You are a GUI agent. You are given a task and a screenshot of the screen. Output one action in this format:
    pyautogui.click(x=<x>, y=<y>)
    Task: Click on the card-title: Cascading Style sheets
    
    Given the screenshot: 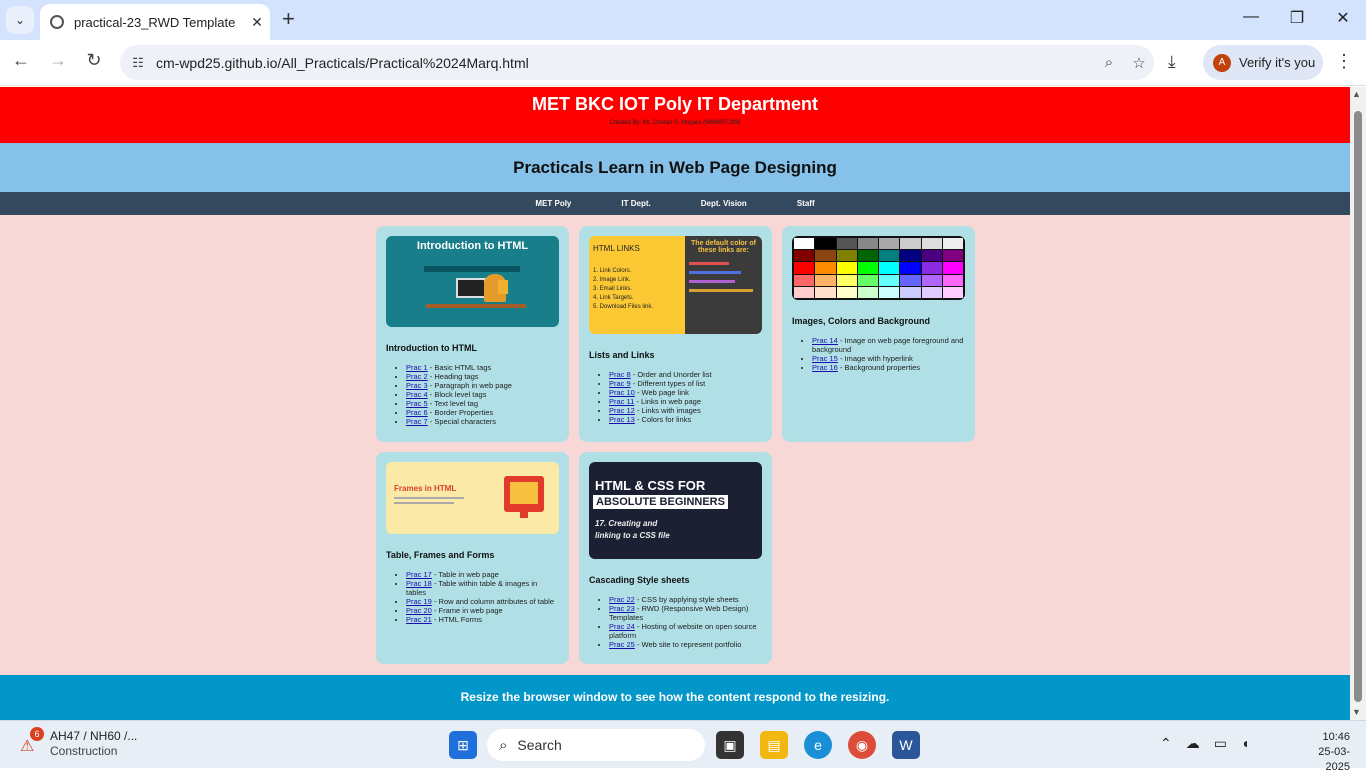 What is the action you would take?
    pyautogui.click(x=639, y=580)
    